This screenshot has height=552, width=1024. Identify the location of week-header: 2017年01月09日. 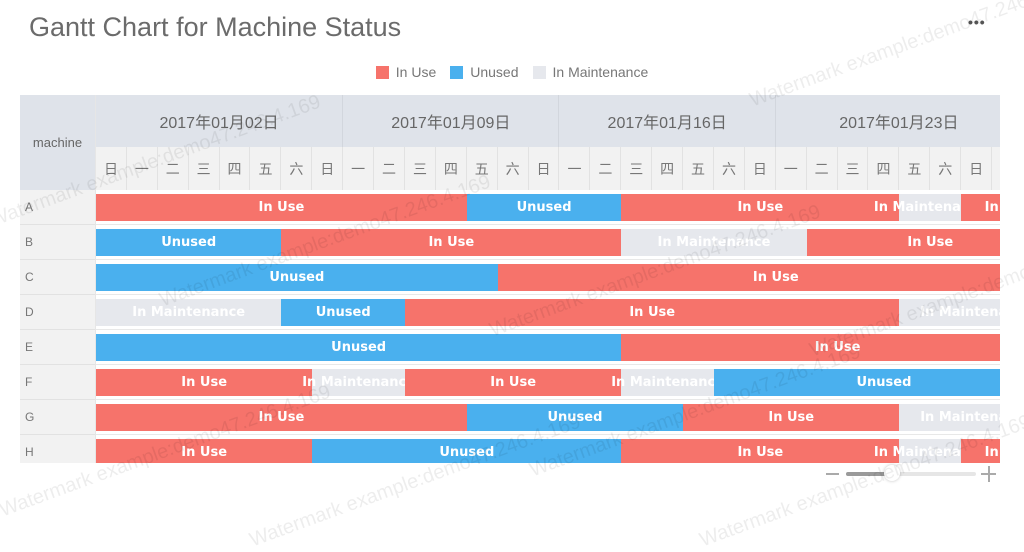
(451, 121).